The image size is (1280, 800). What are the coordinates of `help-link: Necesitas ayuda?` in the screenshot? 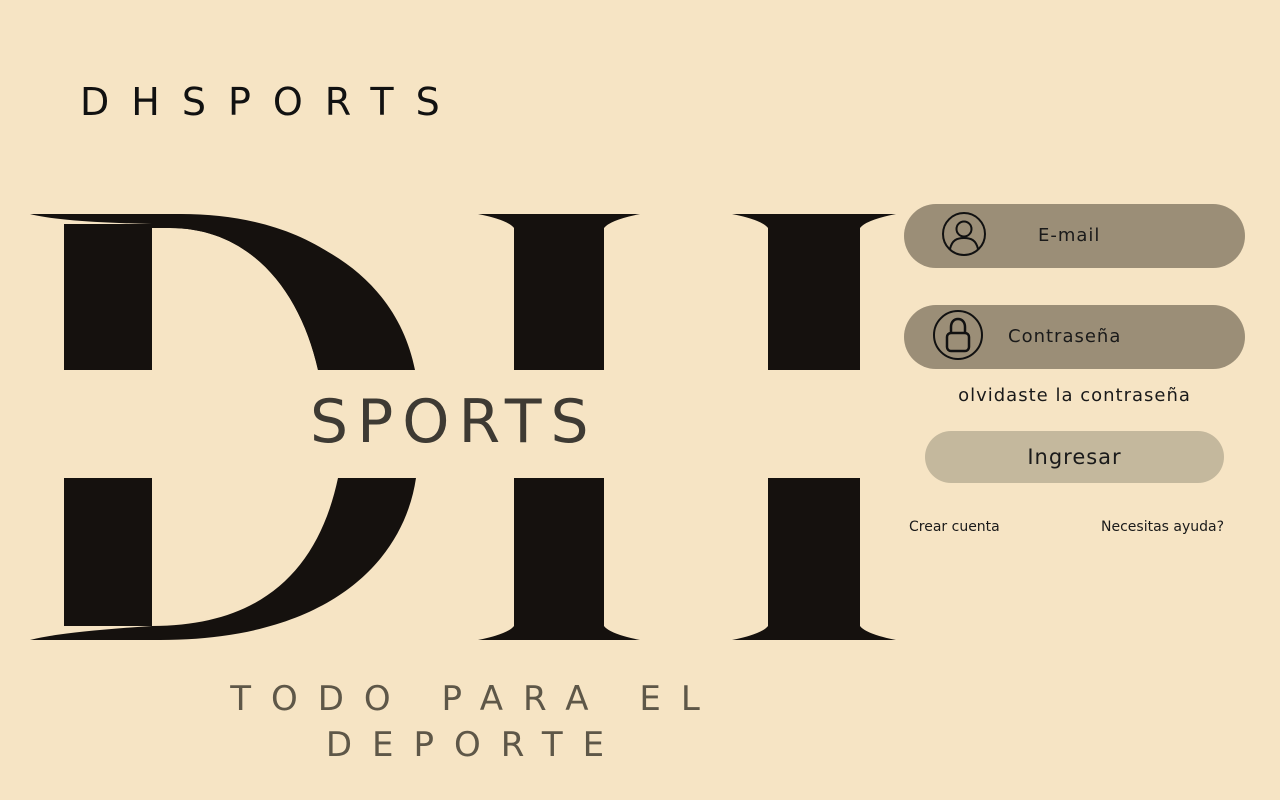 It's located at (1162, 527).